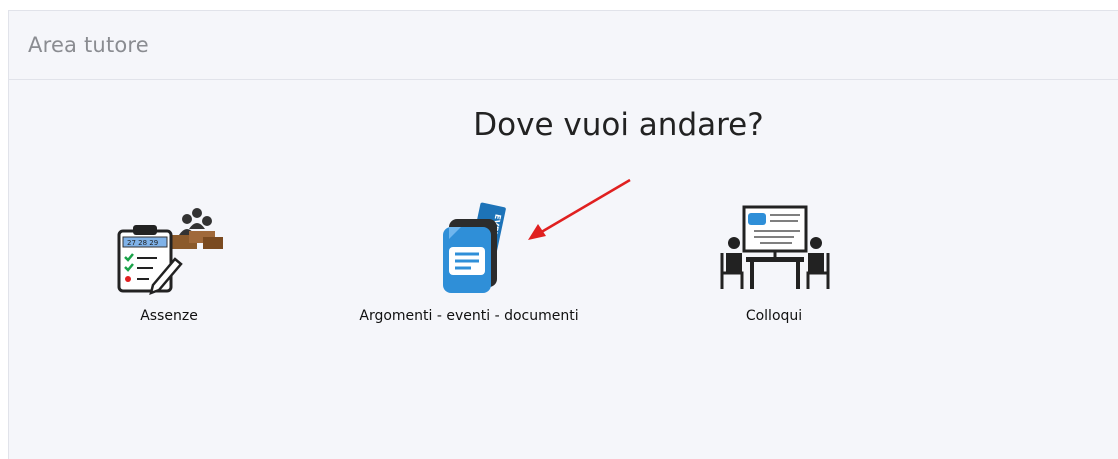  What do you see at coordinates (142, 243) in the screenshot?
I see `svg-text: 27 28 29` at bounding box center [142, 243].